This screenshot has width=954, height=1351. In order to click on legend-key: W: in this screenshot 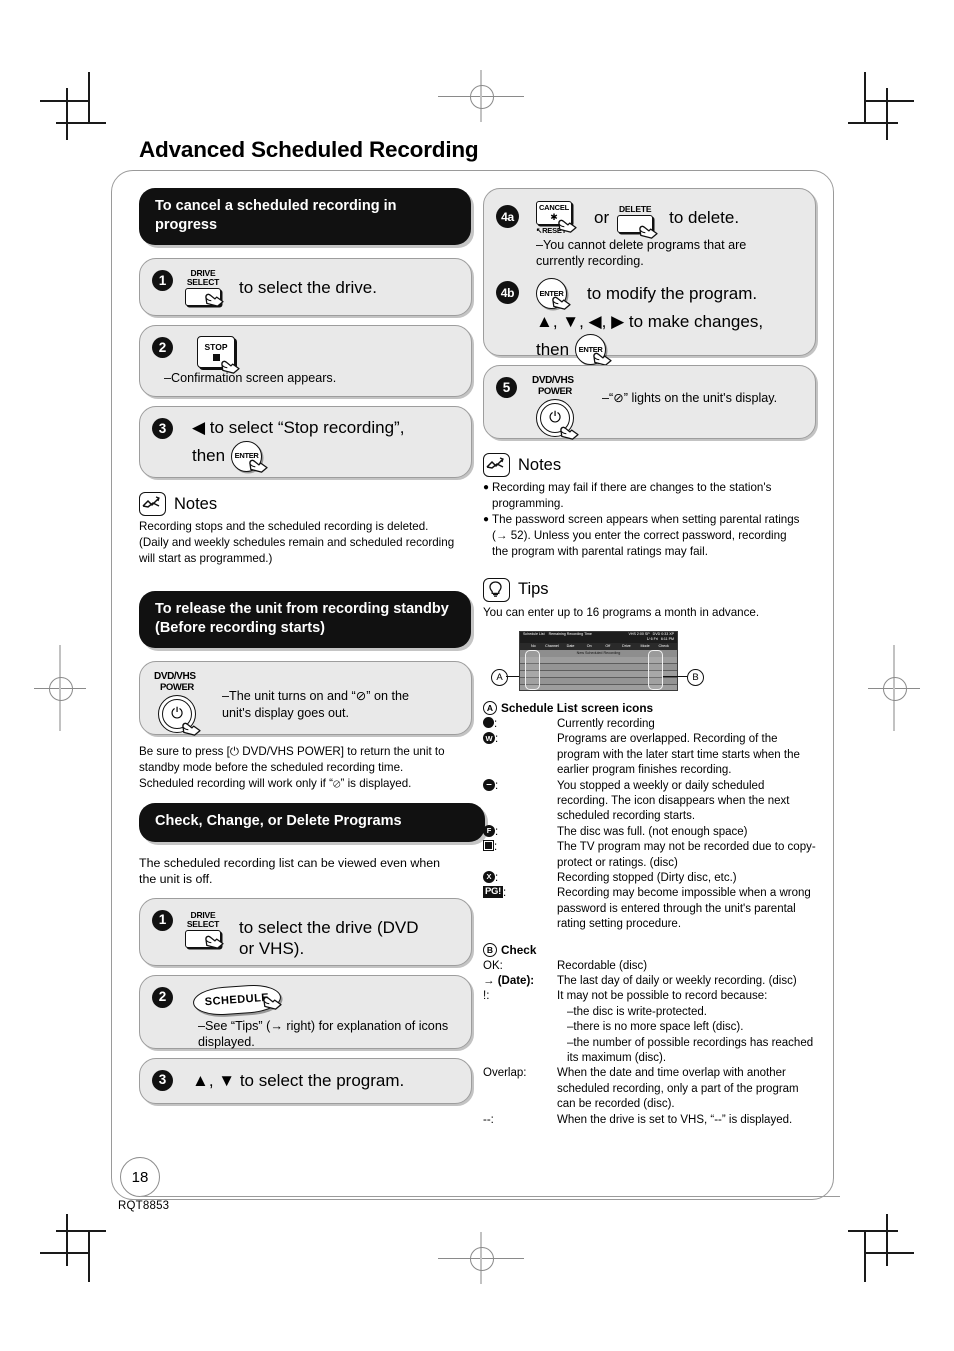, I will do `click(520, 755)`.